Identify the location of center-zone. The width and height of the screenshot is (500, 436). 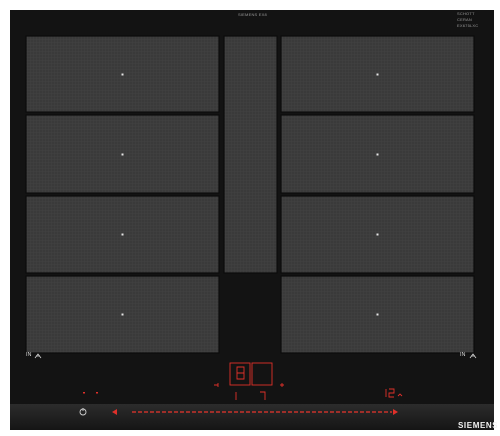
(250, 154).